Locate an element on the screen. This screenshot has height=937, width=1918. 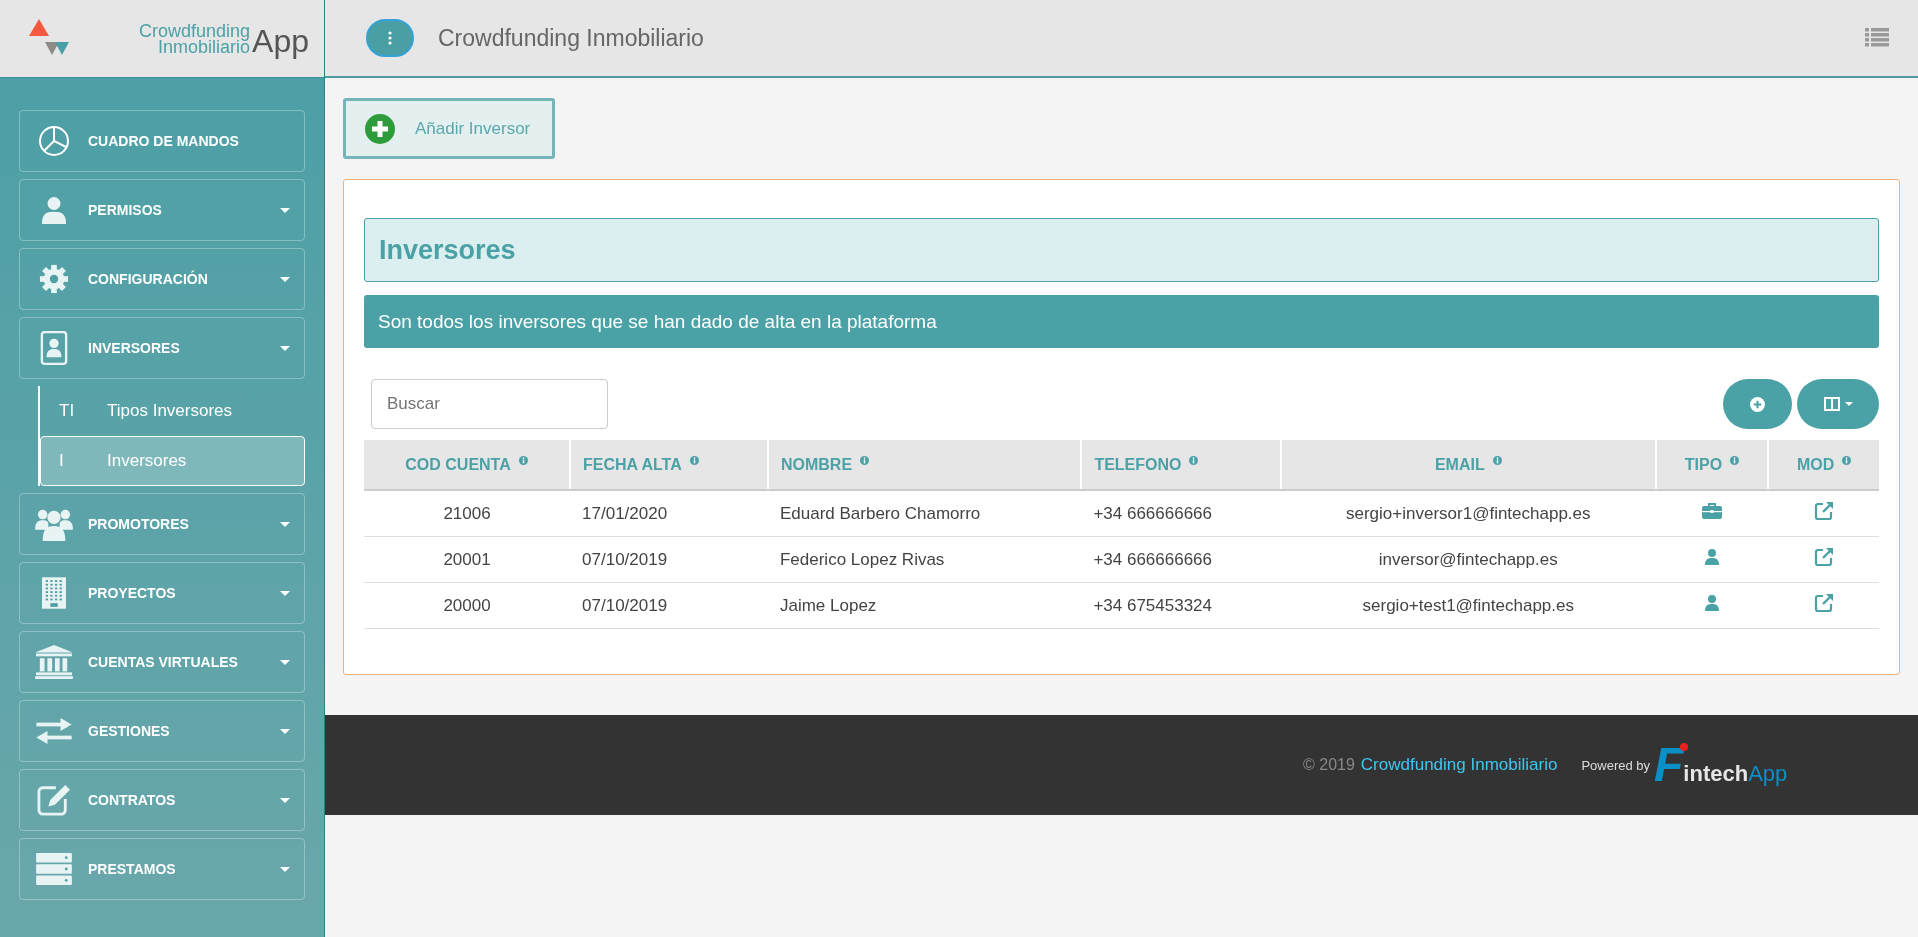
contact-book-icon is located at coordinates (54, 348).